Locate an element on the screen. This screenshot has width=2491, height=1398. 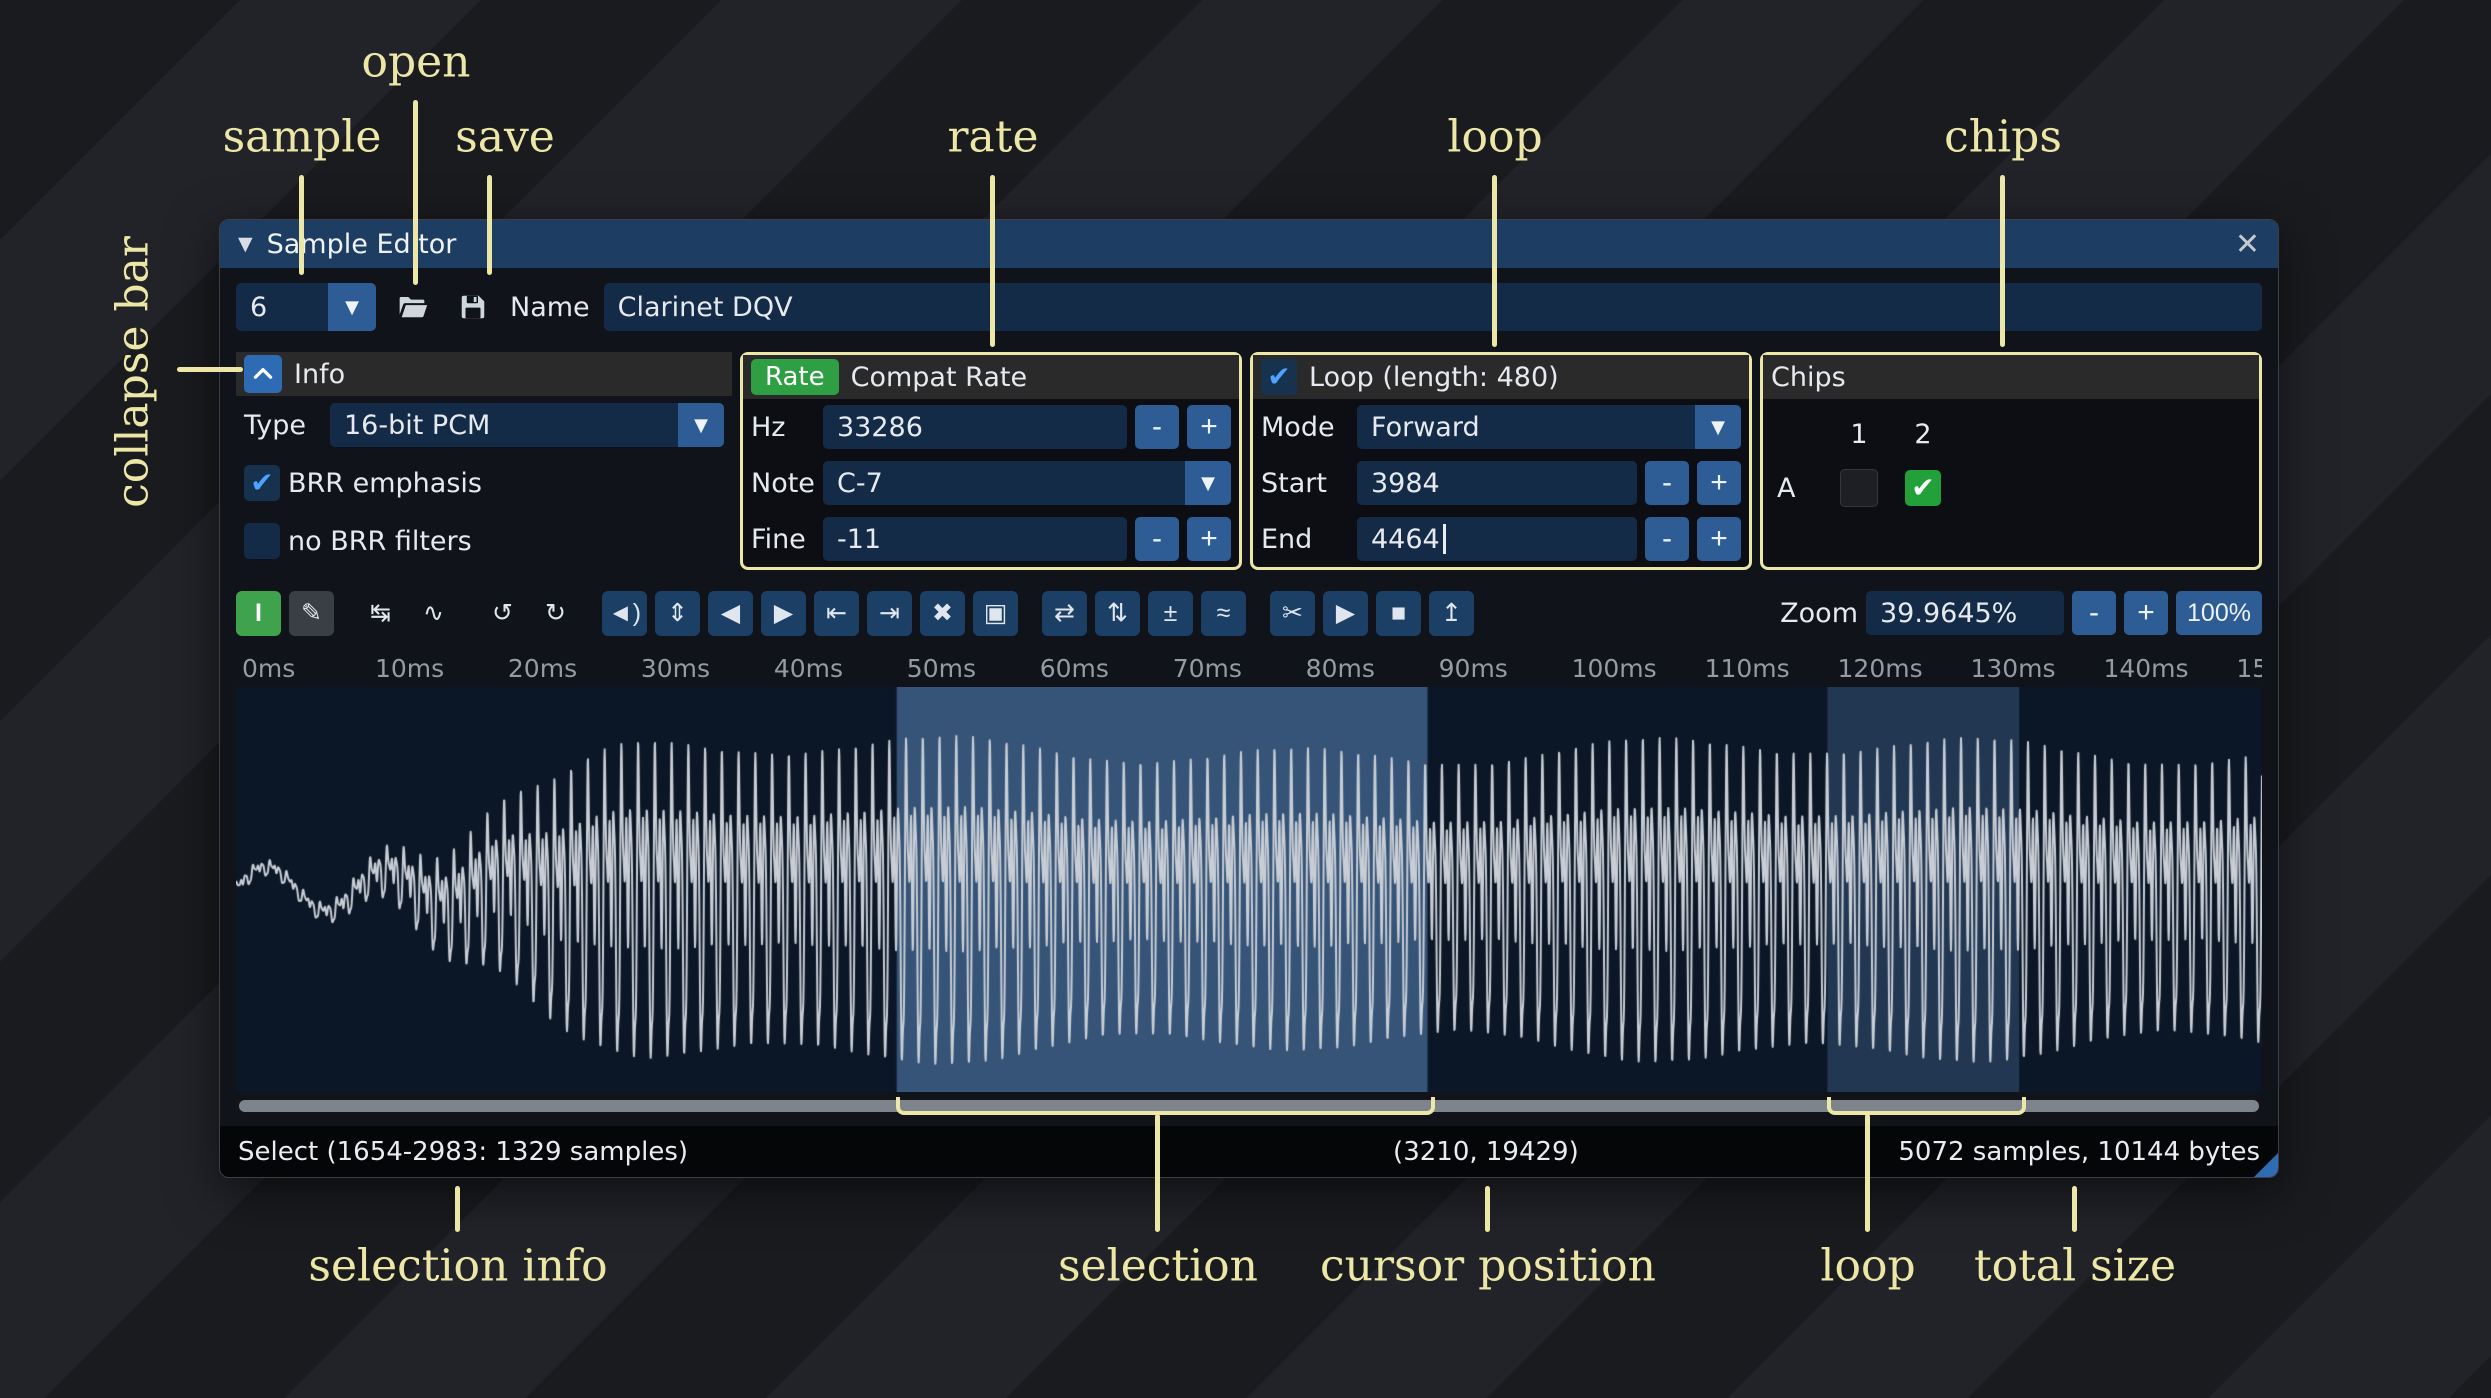
undo-button: ↺ is located at coordinates (502, 613).